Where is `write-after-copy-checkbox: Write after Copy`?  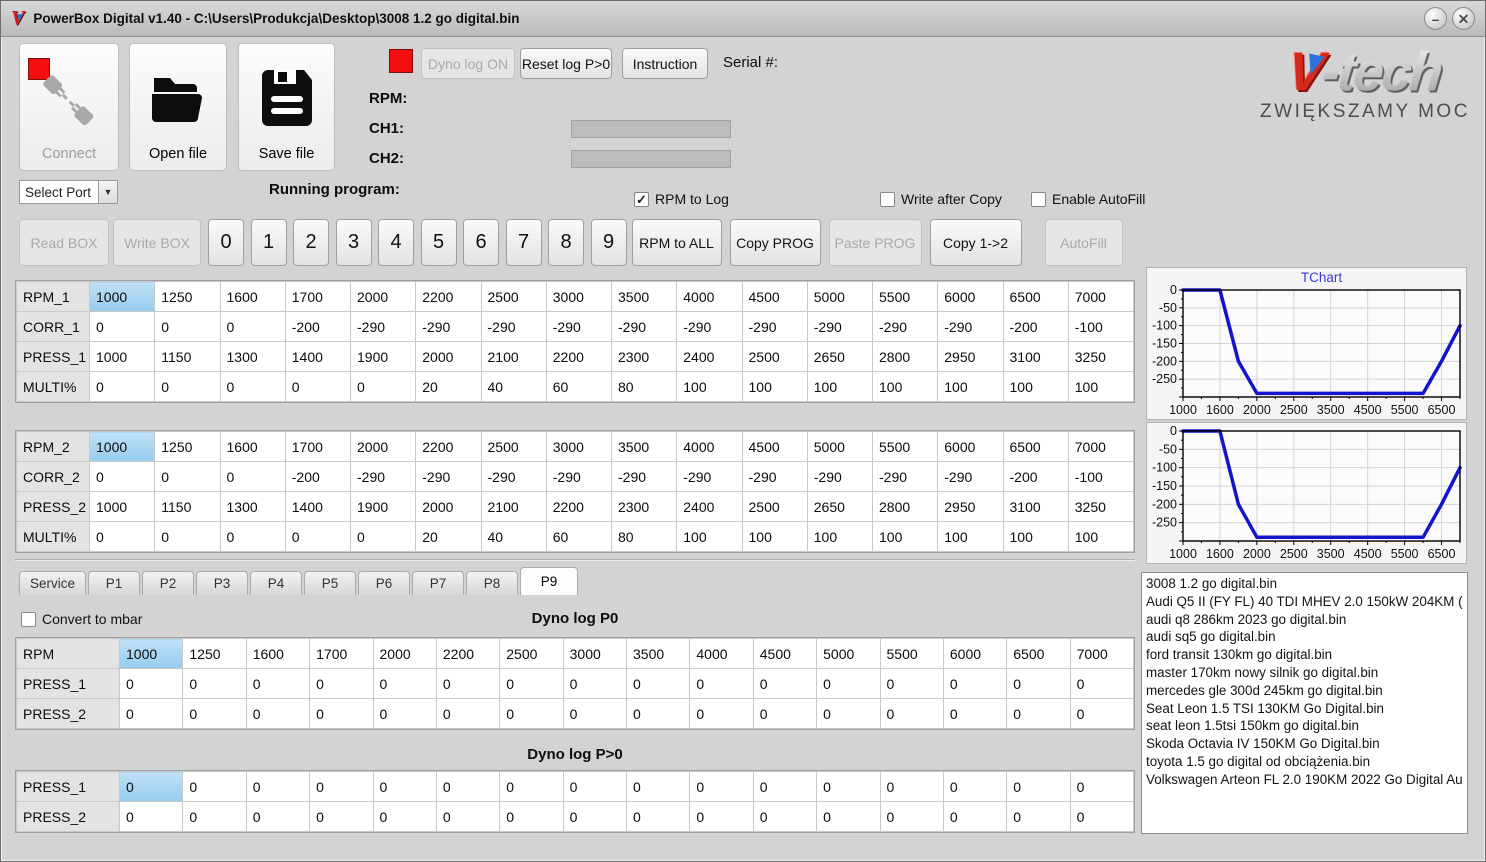
write-after-copy-checkbox: Write after Copy is located at coordinates (941, 199).